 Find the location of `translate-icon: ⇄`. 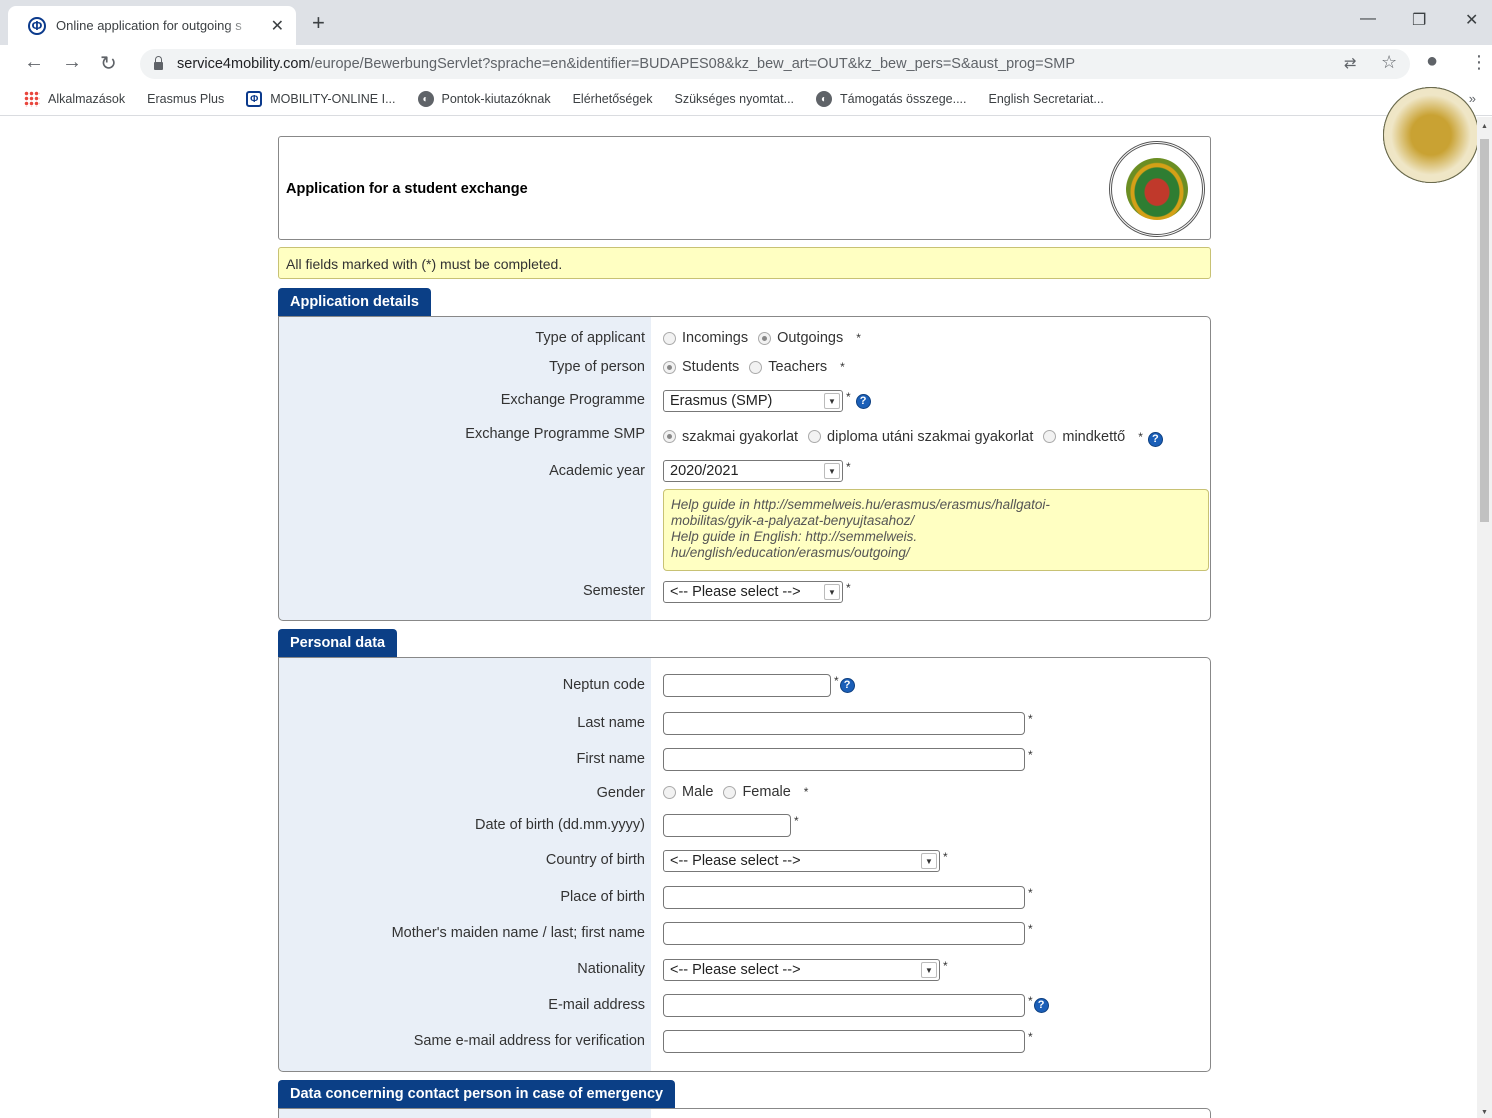

translate-icon: ⇄ is located at coordinates (1350, 63).